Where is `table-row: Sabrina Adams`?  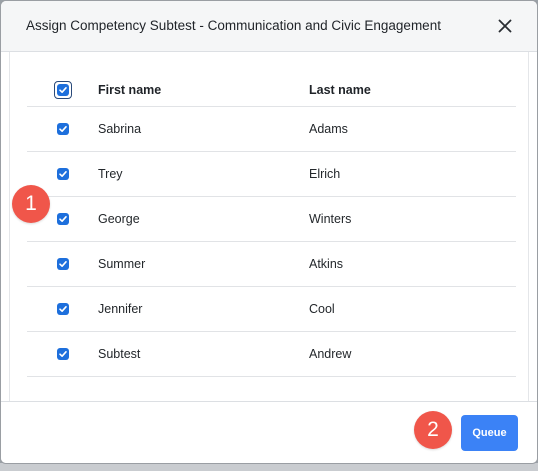 table-row: Sabrina Adams is located at coordinates (271, 129).